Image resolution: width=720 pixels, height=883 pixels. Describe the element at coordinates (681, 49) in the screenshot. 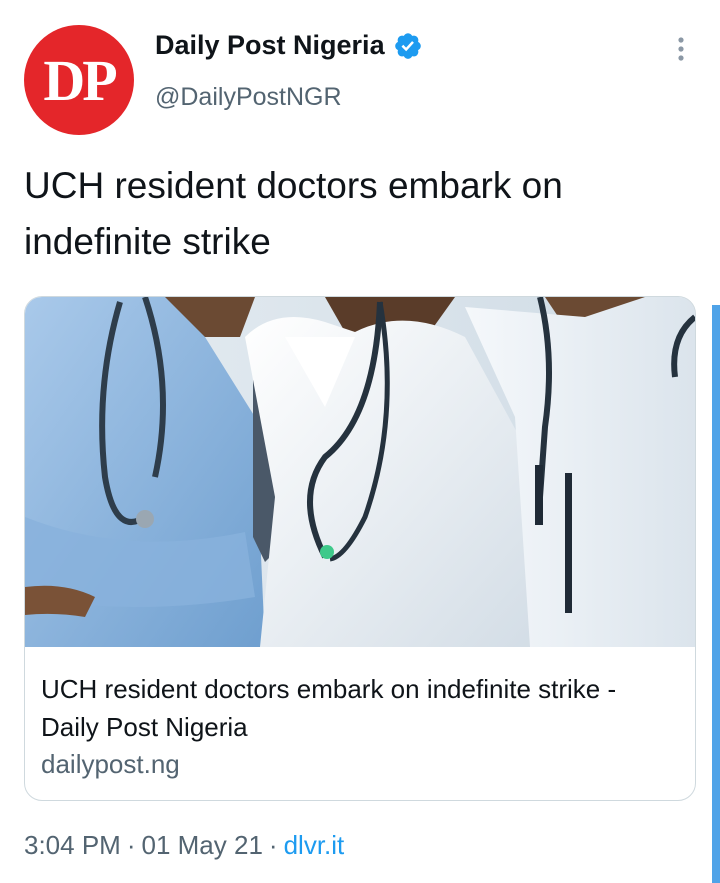

I see `more-vertical-icon` at that location.